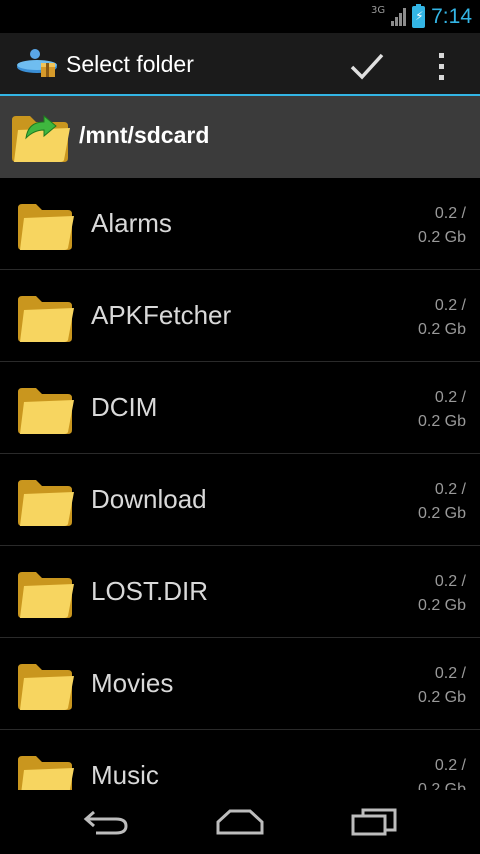 Image resolution: width=480 pixels, height=854 pixels. I want to click on home-button, so click(240, 822).